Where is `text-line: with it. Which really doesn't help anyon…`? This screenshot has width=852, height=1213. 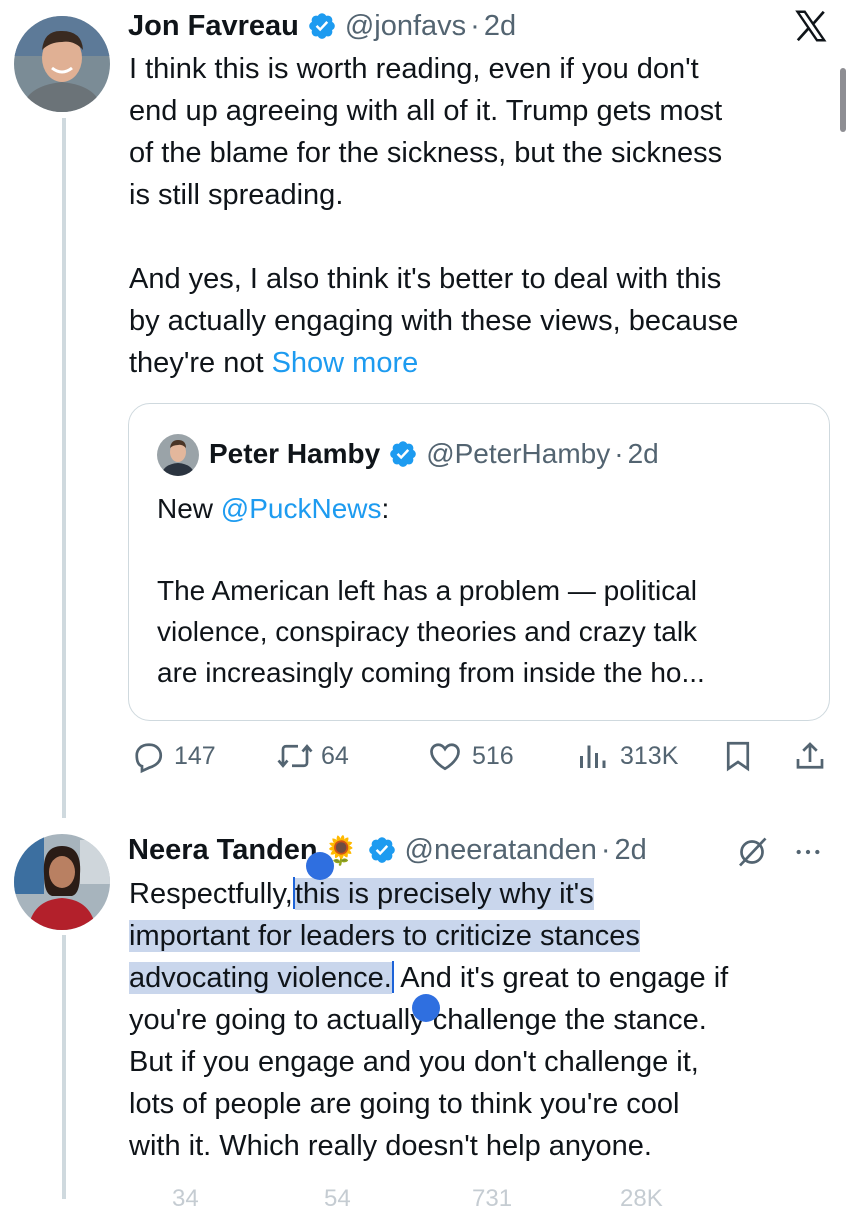
text-line: with it. Which really doesn't help anyon… is located at coordinates (390, 1146).